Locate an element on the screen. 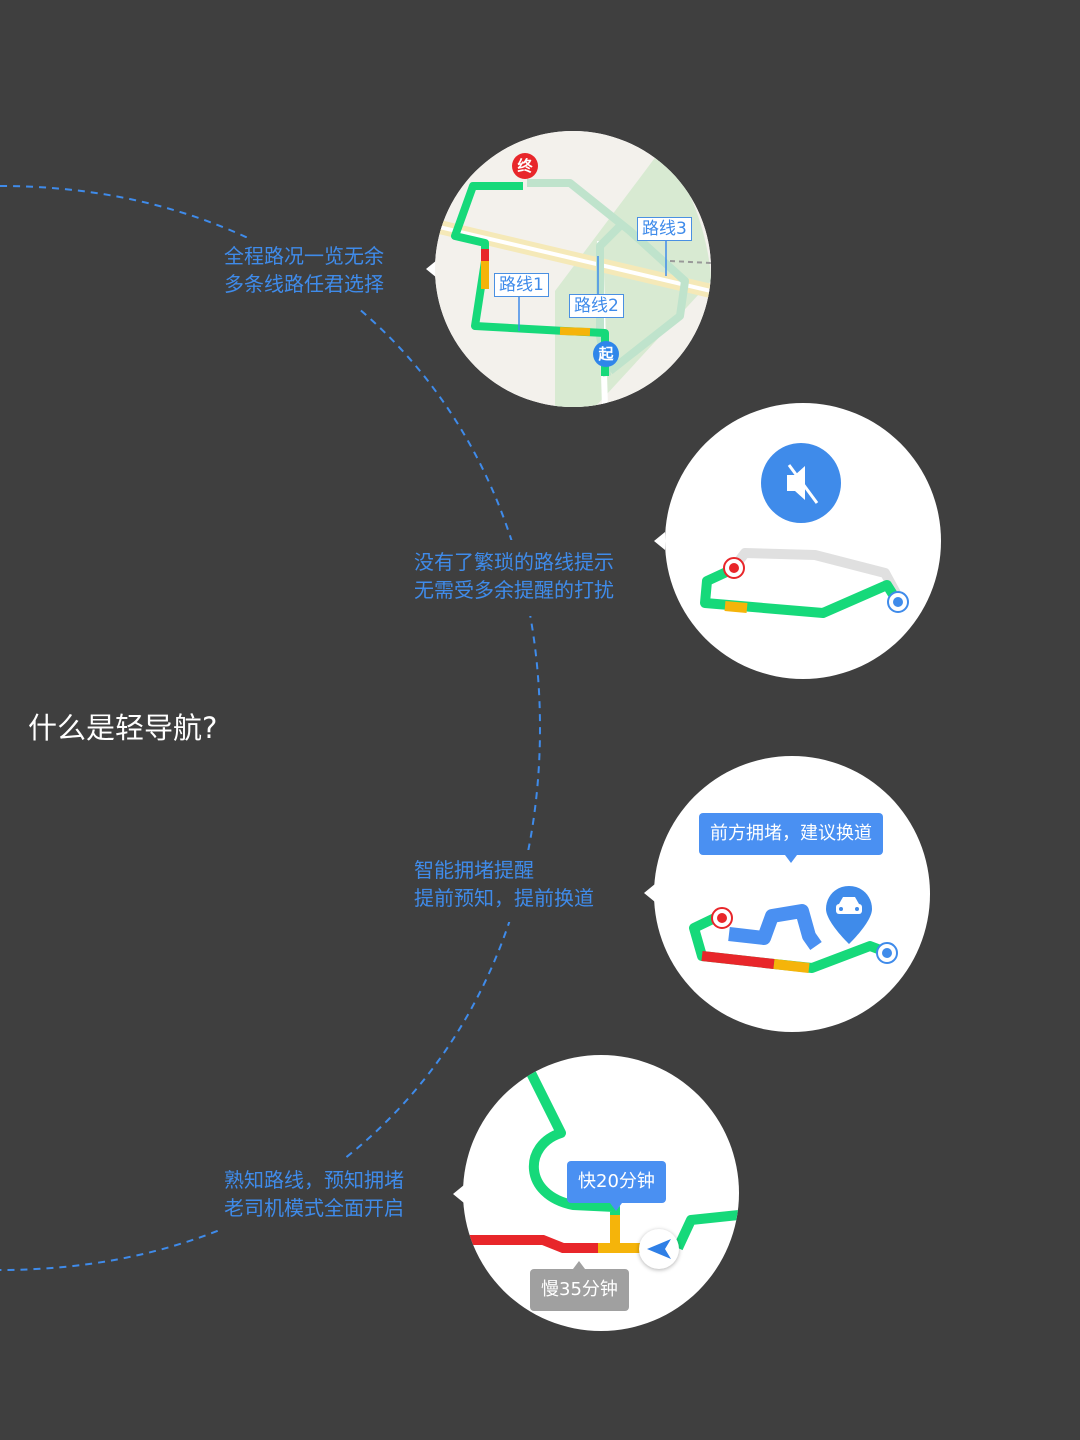 This screenshot has height=1440, width=1080. feature-2-caption-line-2: 无需受多余提醒的打扰 is located at coordinates (514, 590).